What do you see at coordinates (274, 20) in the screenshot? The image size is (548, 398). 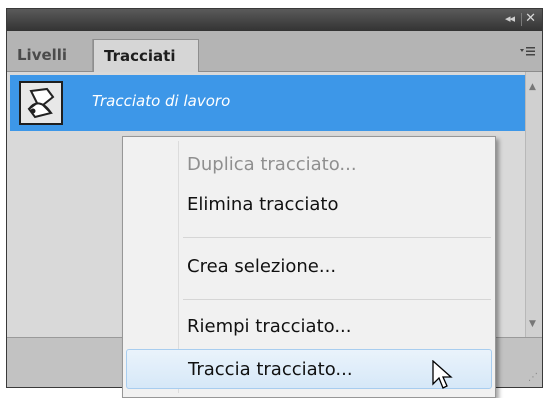 I see `panel-titlebar: ◂◂ ✕` at bounding box center [274, 20].